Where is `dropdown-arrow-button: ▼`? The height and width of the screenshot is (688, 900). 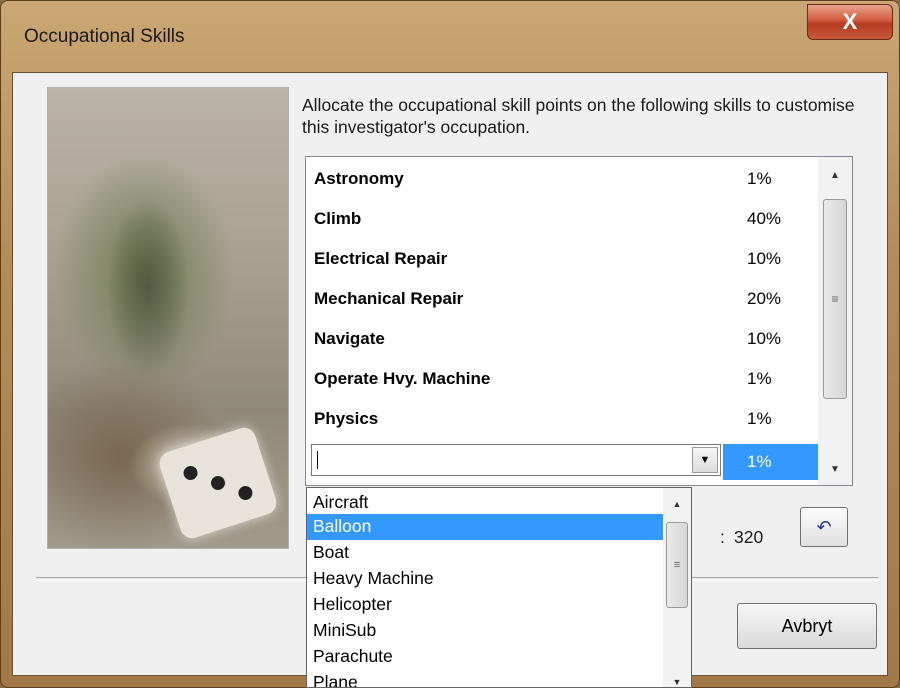 dropdown-arrow-button: ▼ is located at coordinates (705, 460).